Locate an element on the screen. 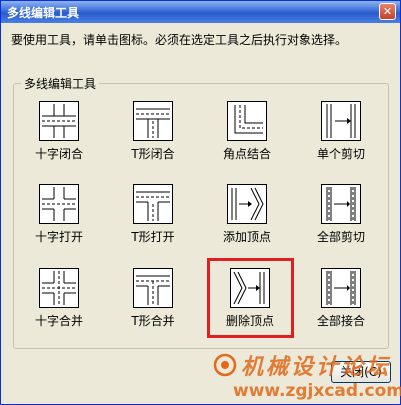 The image size is (401, 405). selection-highlight is located at coordinates (250, 298).